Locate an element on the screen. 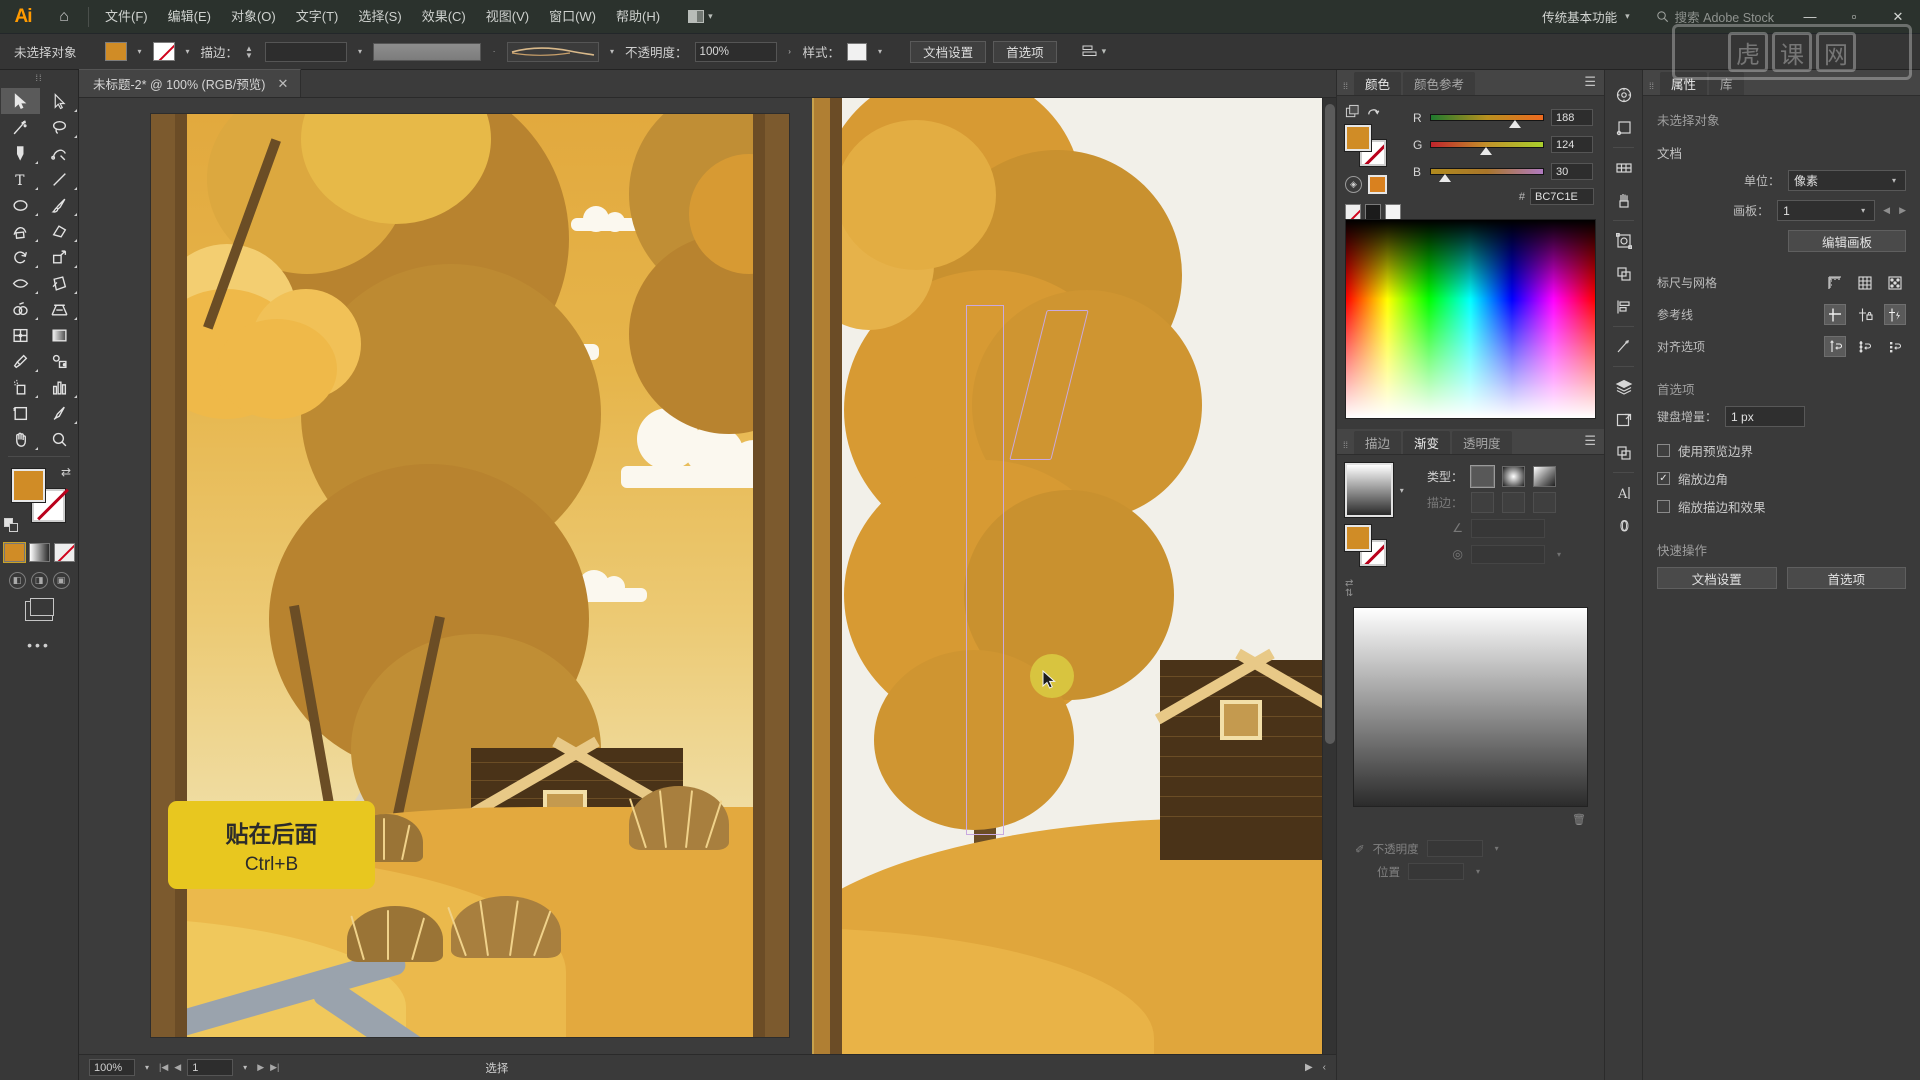 This screenshot has width=1920, height=1080. eyedropper-tool is located at coordinates (20, 361).